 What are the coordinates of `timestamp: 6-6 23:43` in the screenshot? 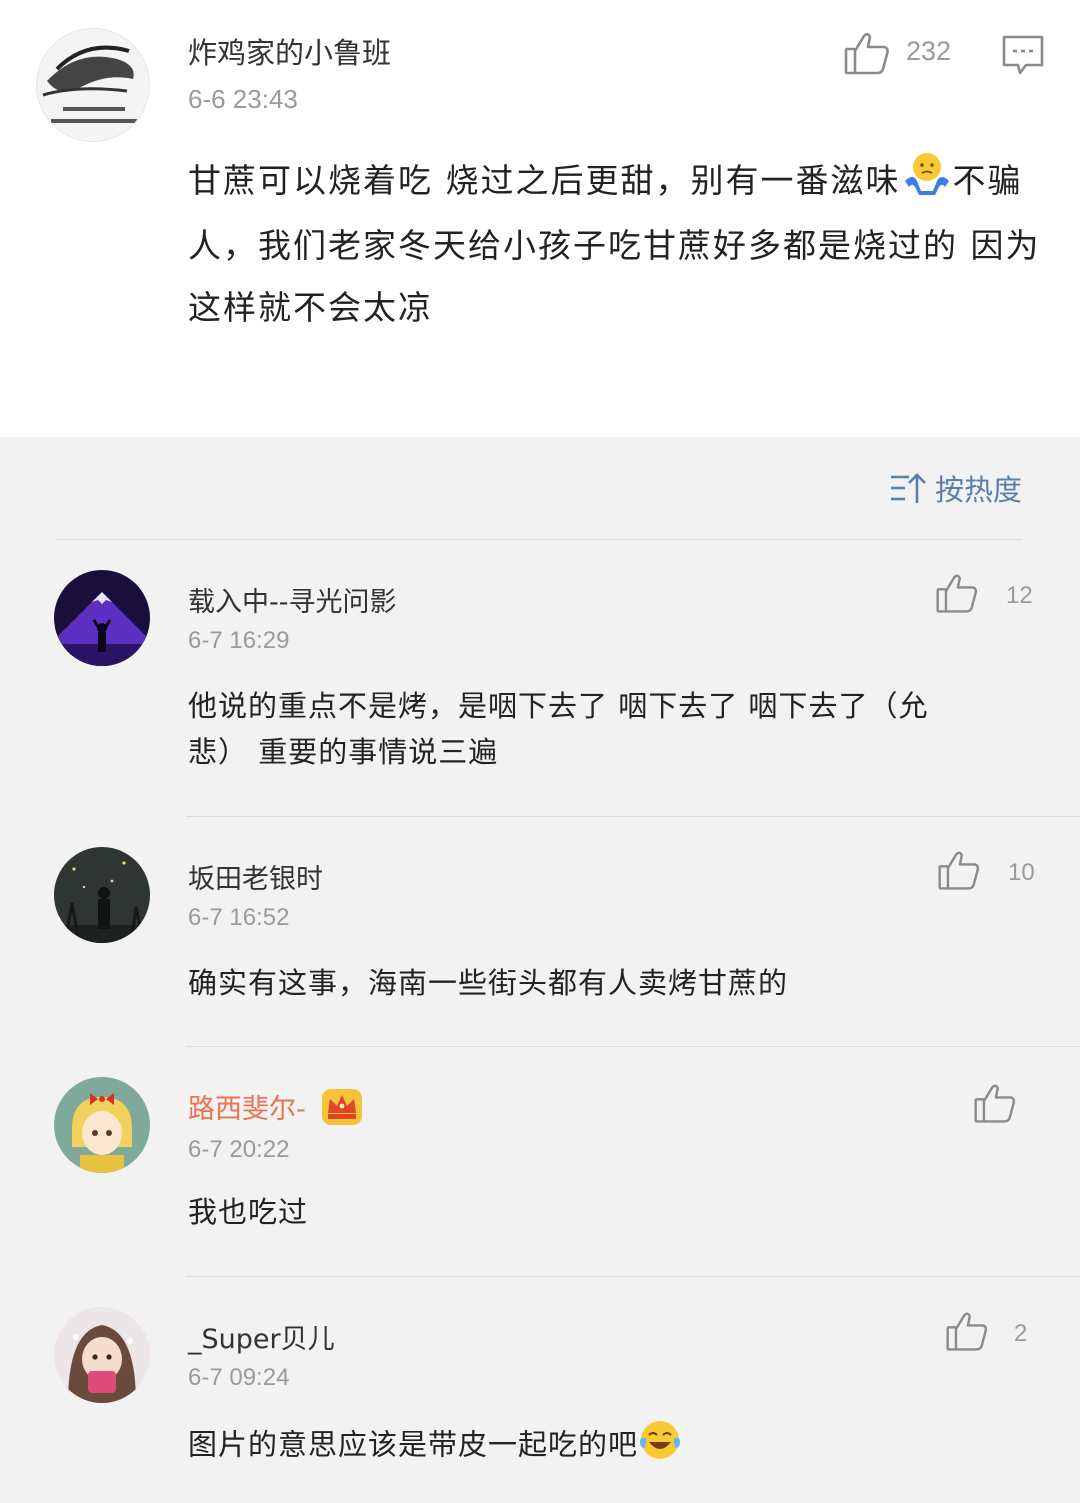 It's located at (243, 99).